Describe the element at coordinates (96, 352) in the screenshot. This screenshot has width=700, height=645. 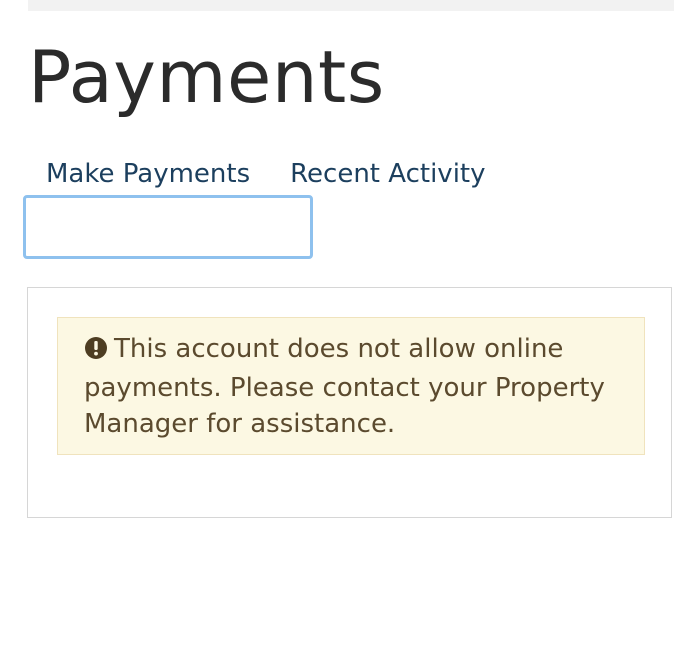
I see `exclamation-circle-icon` at that location.